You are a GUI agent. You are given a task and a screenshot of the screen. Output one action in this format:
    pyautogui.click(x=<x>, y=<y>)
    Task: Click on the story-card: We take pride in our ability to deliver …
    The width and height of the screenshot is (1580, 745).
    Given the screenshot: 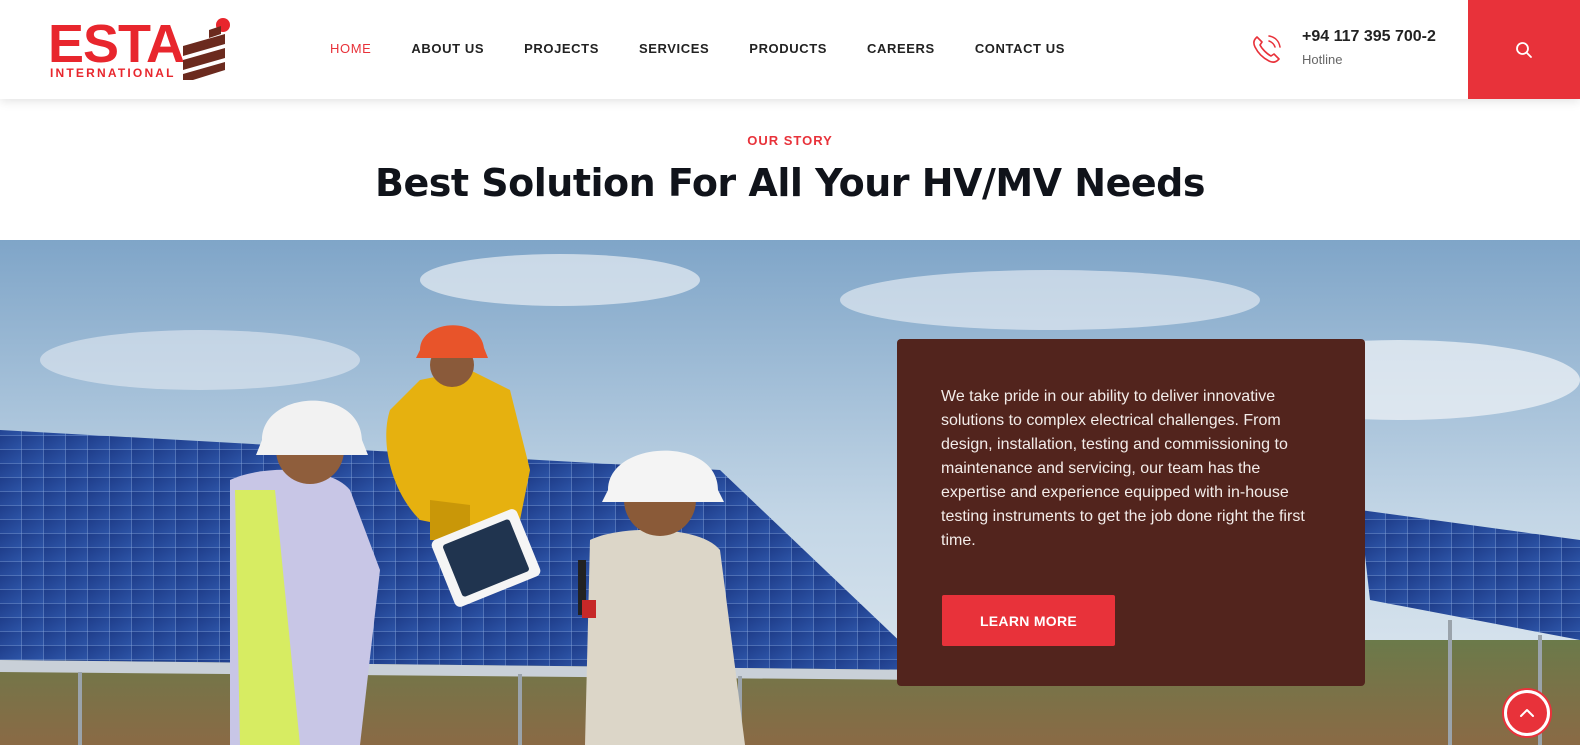 What is the action you would take?
    pyautogui.click(x=1131, y=512)
    